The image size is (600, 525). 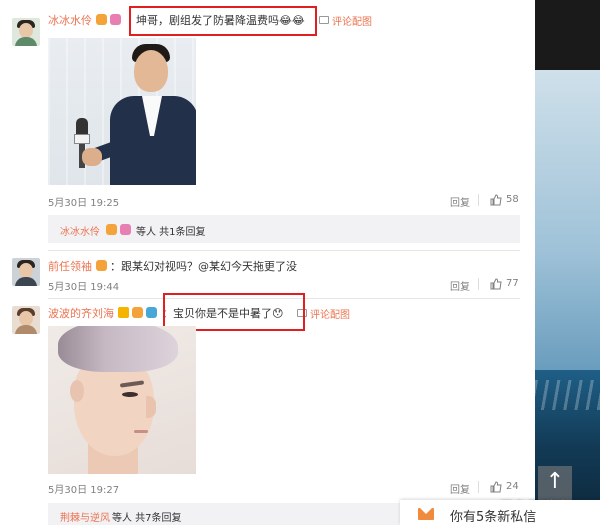 I want to click on like-count: 77, so click(x=512, y=283).